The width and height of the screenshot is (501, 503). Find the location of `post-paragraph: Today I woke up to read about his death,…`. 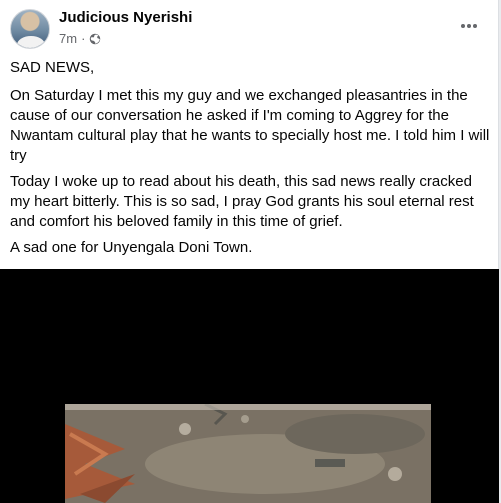

post-paragraph: Today I woke up to read about his death,… is located at coordinates (242, 201).